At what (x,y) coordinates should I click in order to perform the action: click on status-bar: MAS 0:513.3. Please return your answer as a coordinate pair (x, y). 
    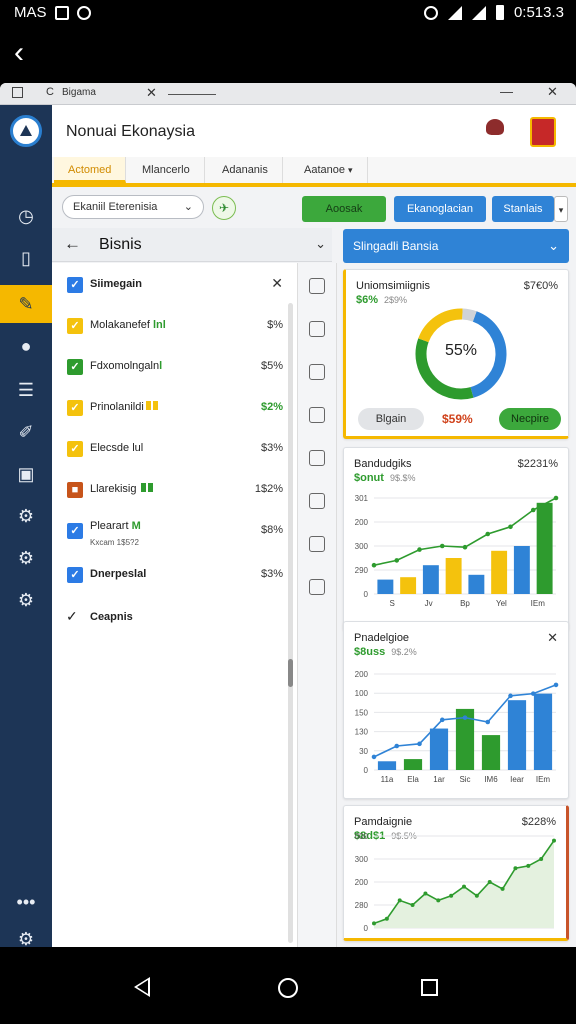
    Looking at the image, I should click on (288, 13).